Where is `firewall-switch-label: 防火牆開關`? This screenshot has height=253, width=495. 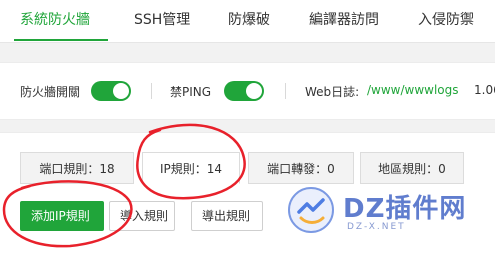
firewall-switch-label: 防火牆開關 is located at coordinates (50, 92).